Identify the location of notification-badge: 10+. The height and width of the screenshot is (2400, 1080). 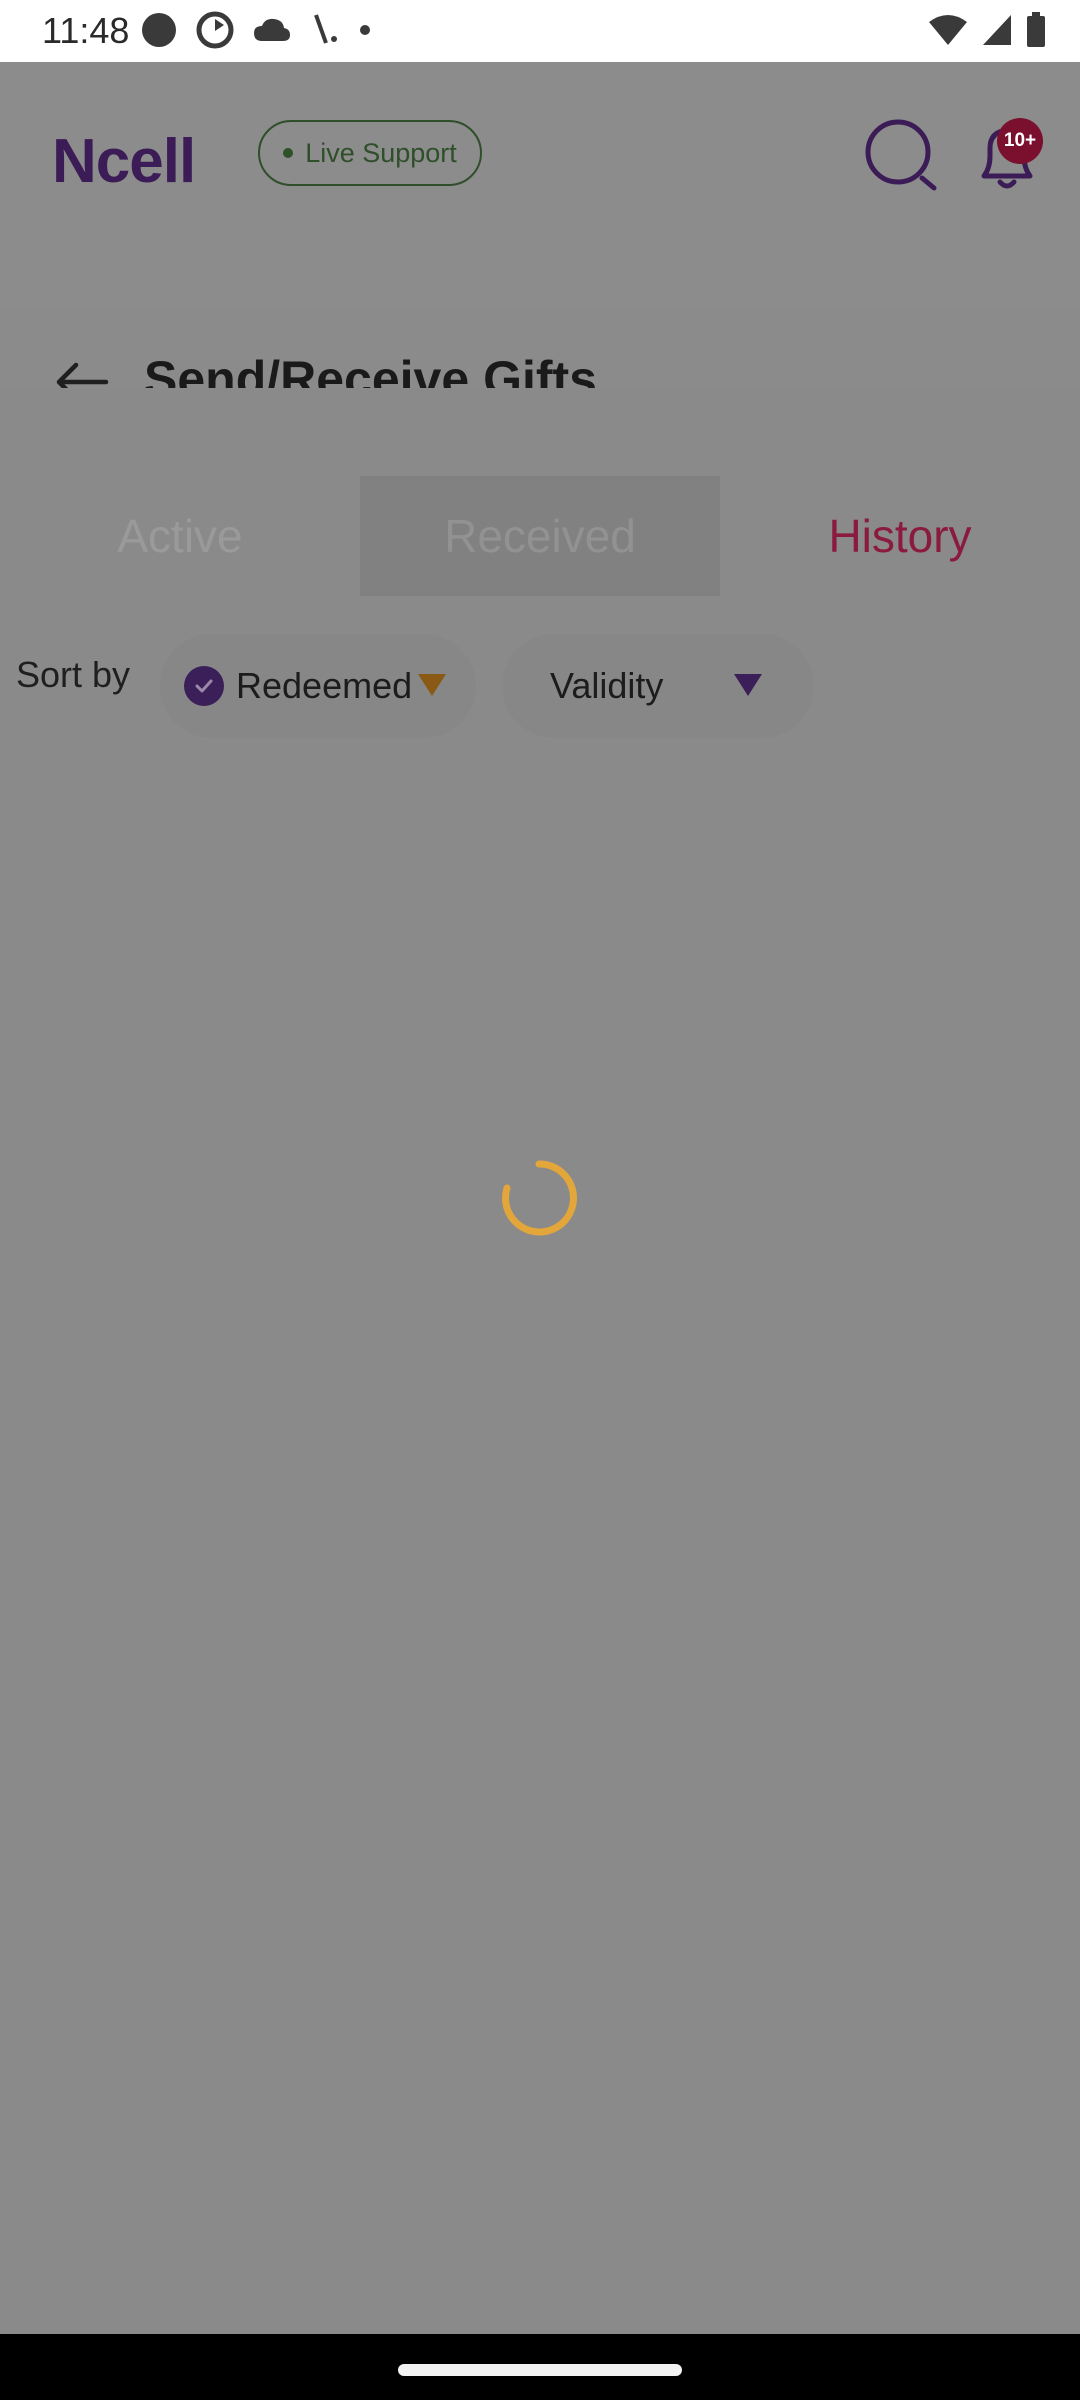
(1020, 141).